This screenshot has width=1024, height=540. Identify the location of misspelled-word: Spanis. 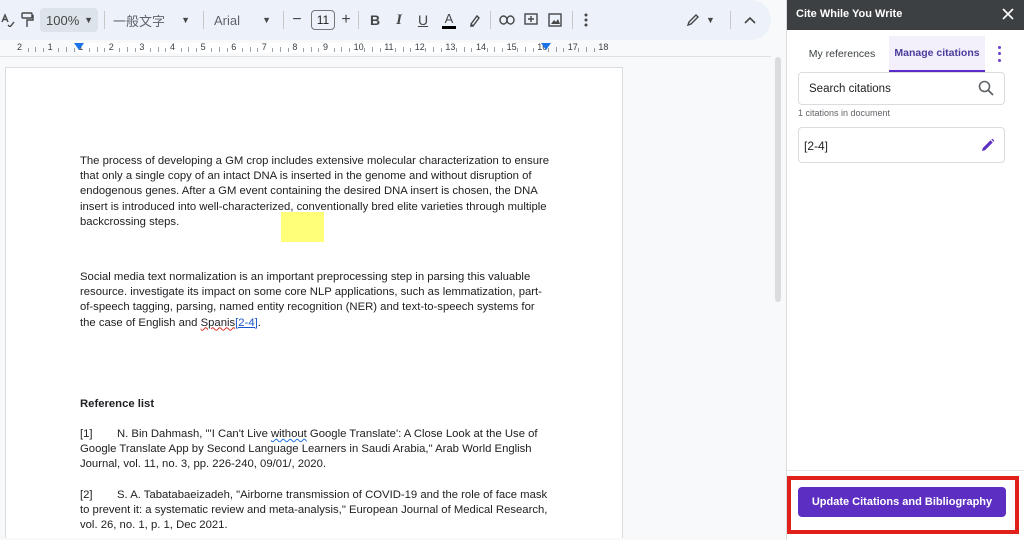
(218, 323).